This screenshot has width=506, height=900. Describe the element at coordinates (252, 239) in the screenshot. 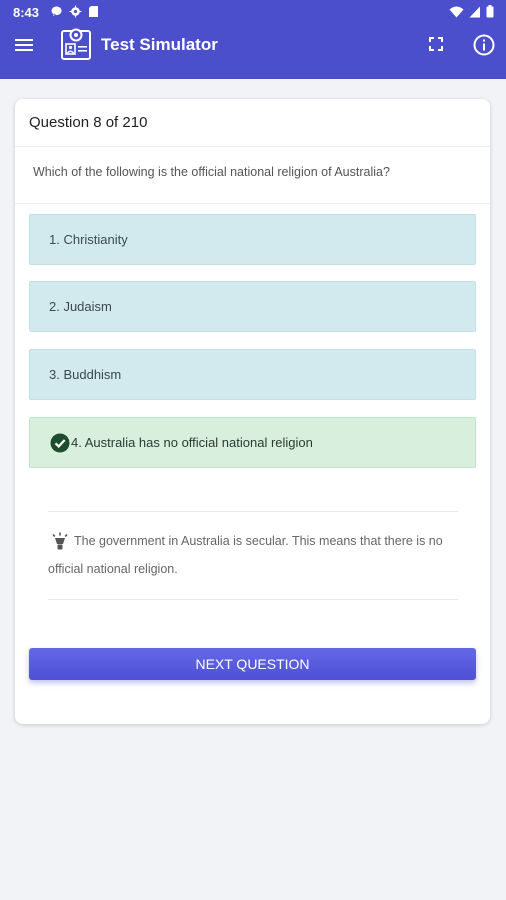

I see `answer-option-1: 1. Christianity` at that location.